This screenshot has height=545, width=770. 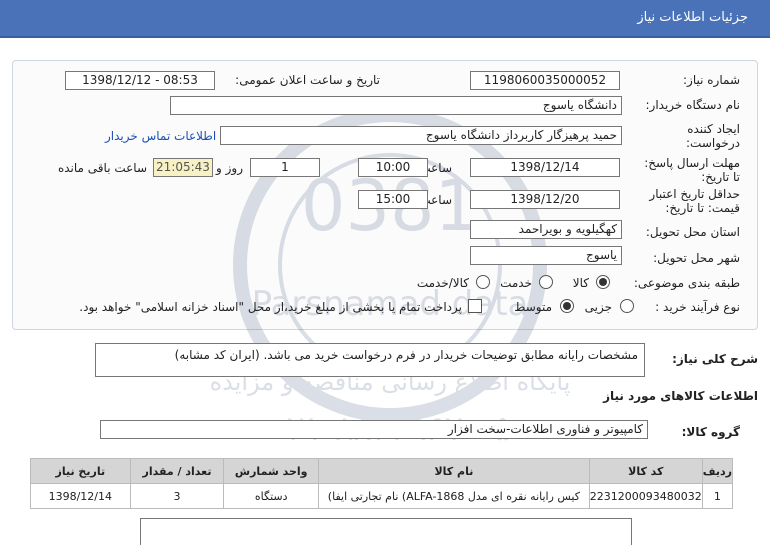 I want to click on process-option-minor: جزیی, so click(x=598, y=307).